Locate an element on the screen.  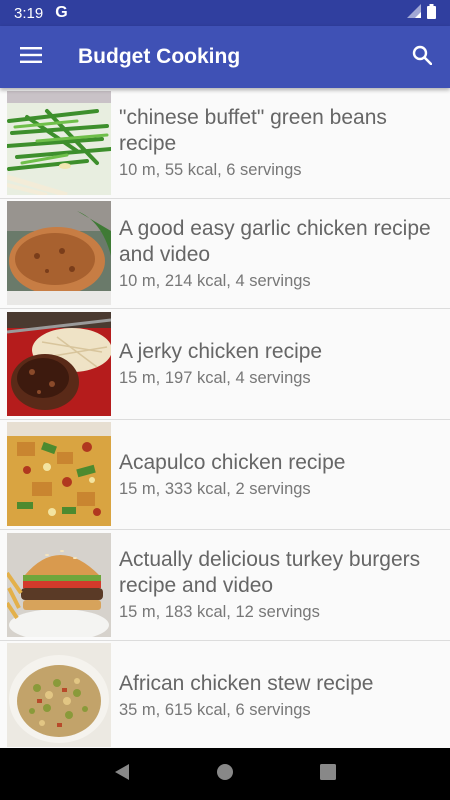
back-triangle-icon is located at coordinates (122, 774).